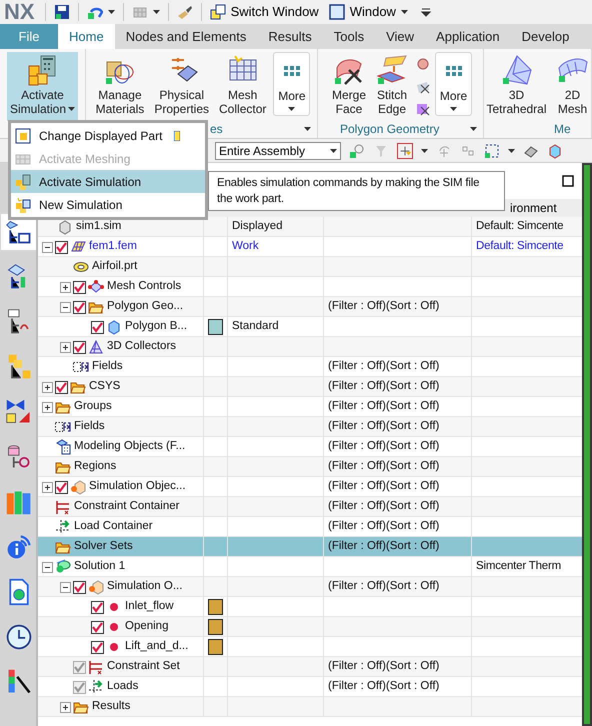  I want to click on tree-item-label: Fields, so click(107, 366).